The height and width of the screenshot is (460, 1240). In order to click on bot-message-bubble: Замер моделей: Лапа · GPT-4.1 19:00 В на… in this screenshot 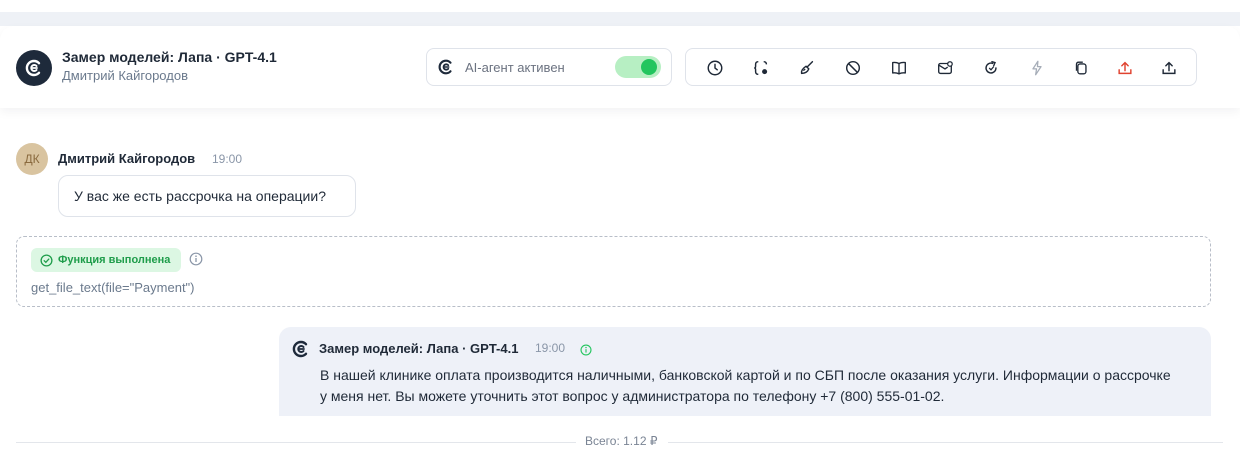, I will do `click(745, 371)`.